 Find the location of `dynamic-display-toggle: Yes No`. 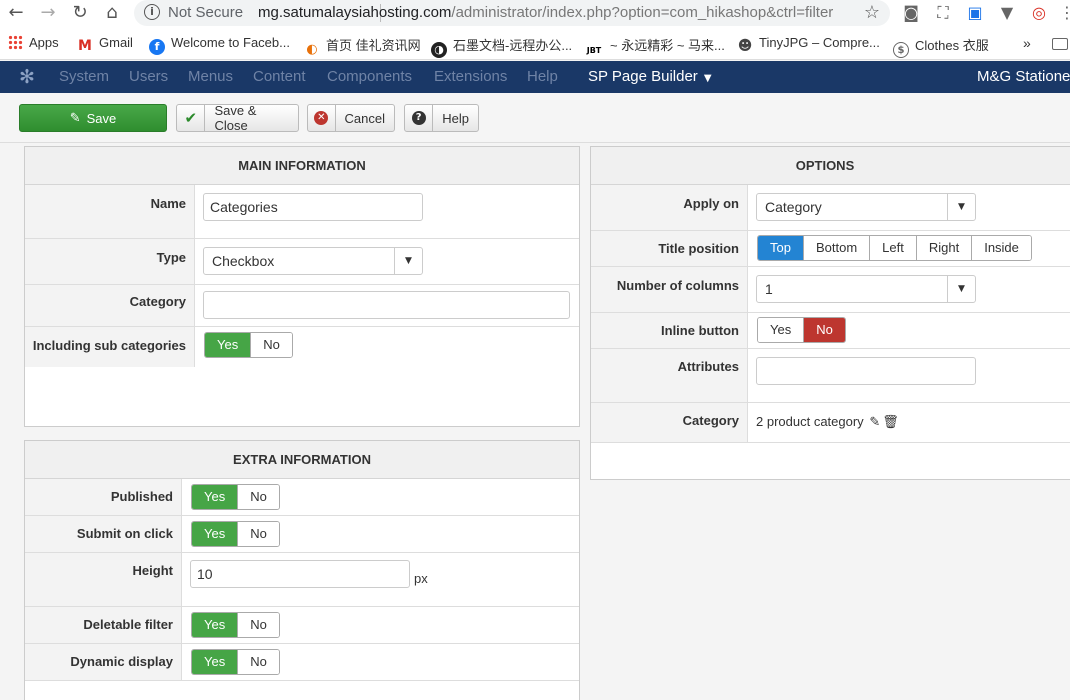

dynamic-display-toggle: Yes No is located at coordinates (235, 662).